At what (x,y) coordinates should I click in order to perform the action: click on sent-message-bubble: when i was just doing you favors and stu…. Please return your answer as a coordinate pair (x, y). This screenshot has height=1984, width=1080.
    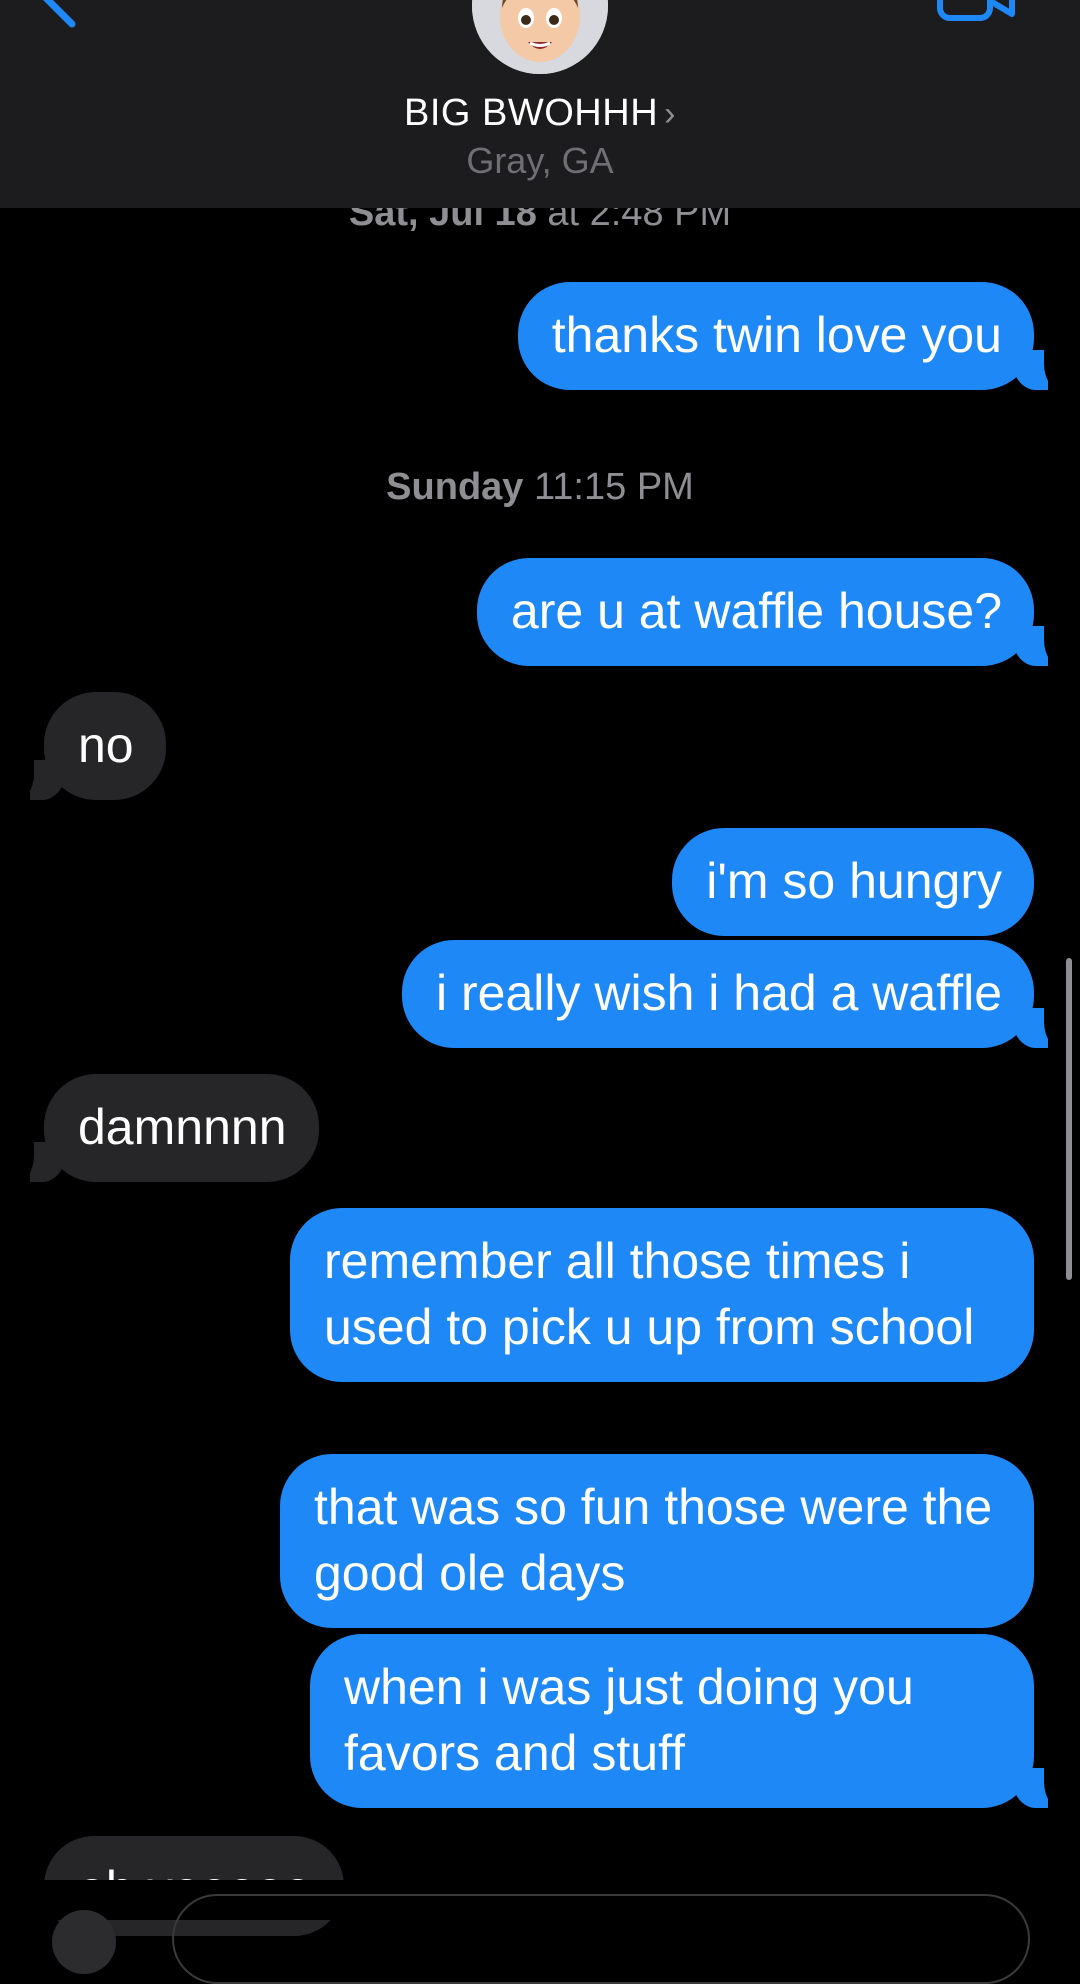
    Looking at the image, I should click on (691, 1722).